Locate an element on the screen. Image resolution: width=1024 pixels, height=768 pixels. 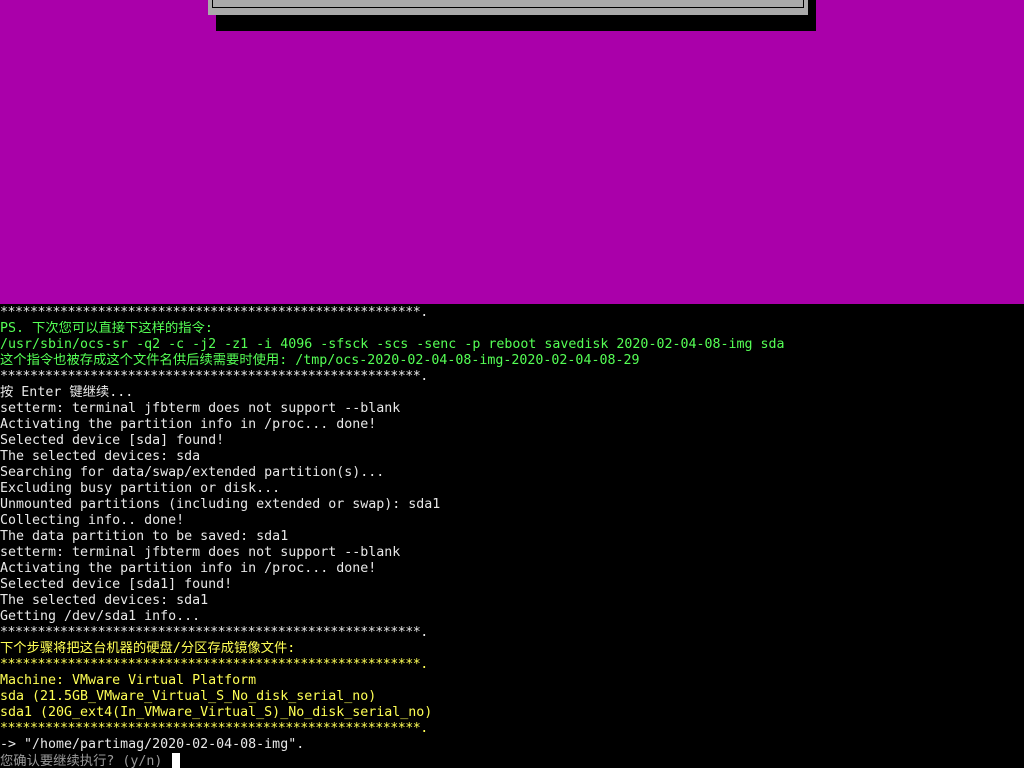
text-cursor is located at coordinates (176, 760).